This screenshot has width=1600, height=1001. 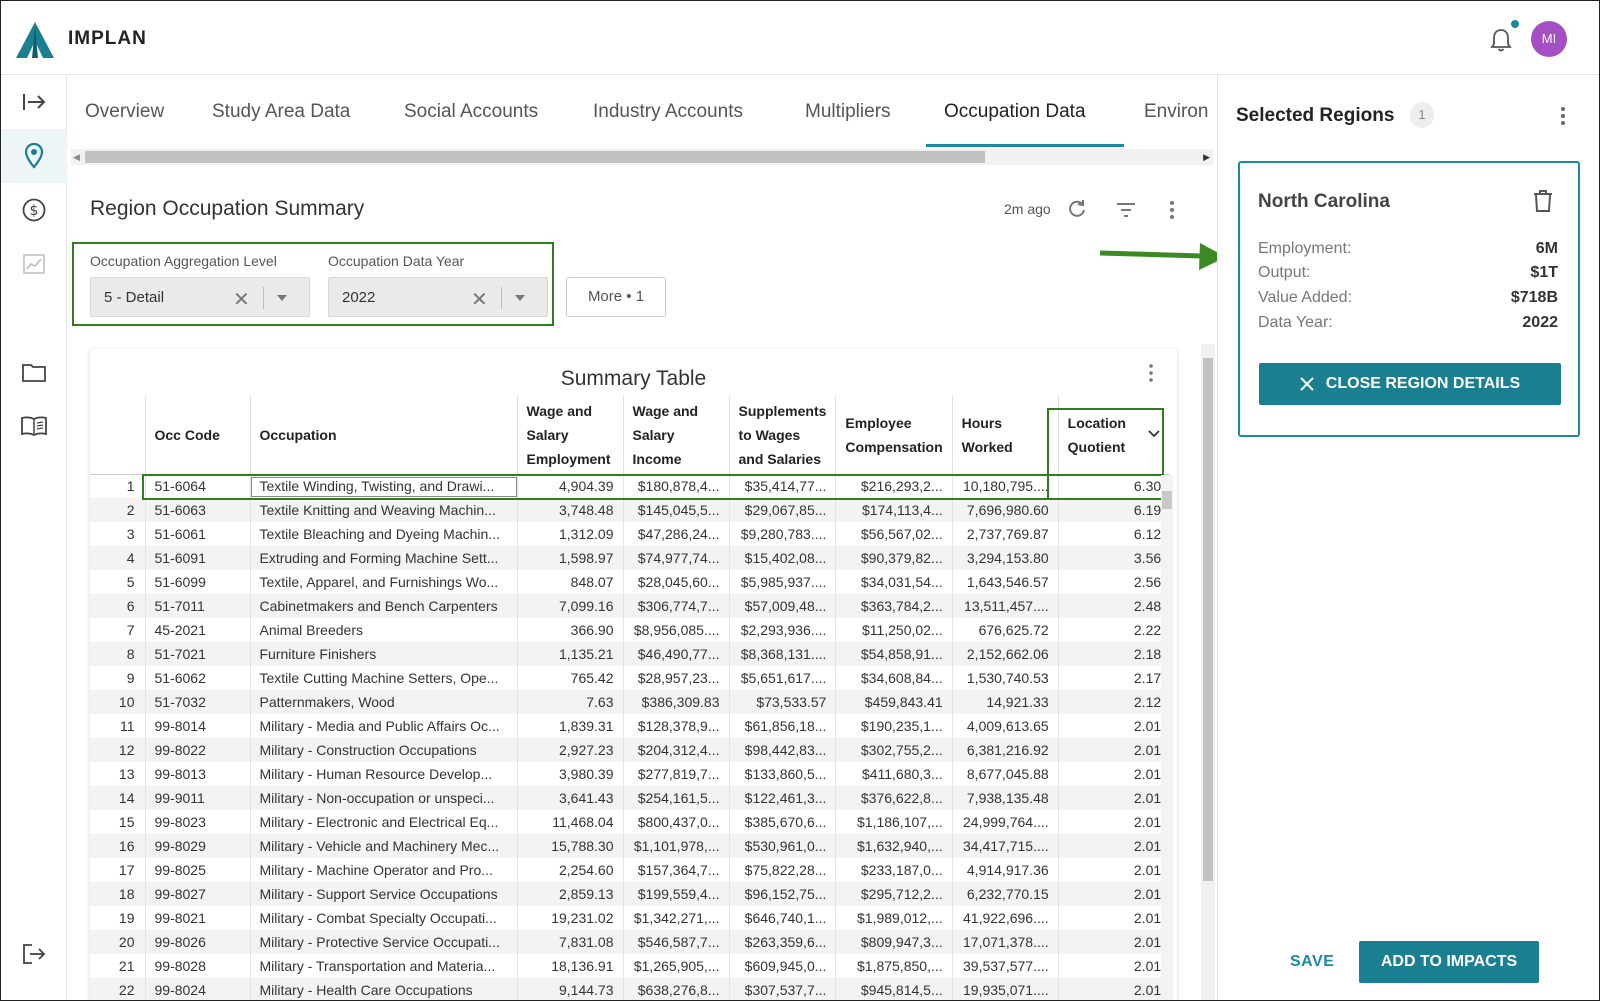 I want to click on cell-location-quotient: 2.56, so click(x=1114, y=582).